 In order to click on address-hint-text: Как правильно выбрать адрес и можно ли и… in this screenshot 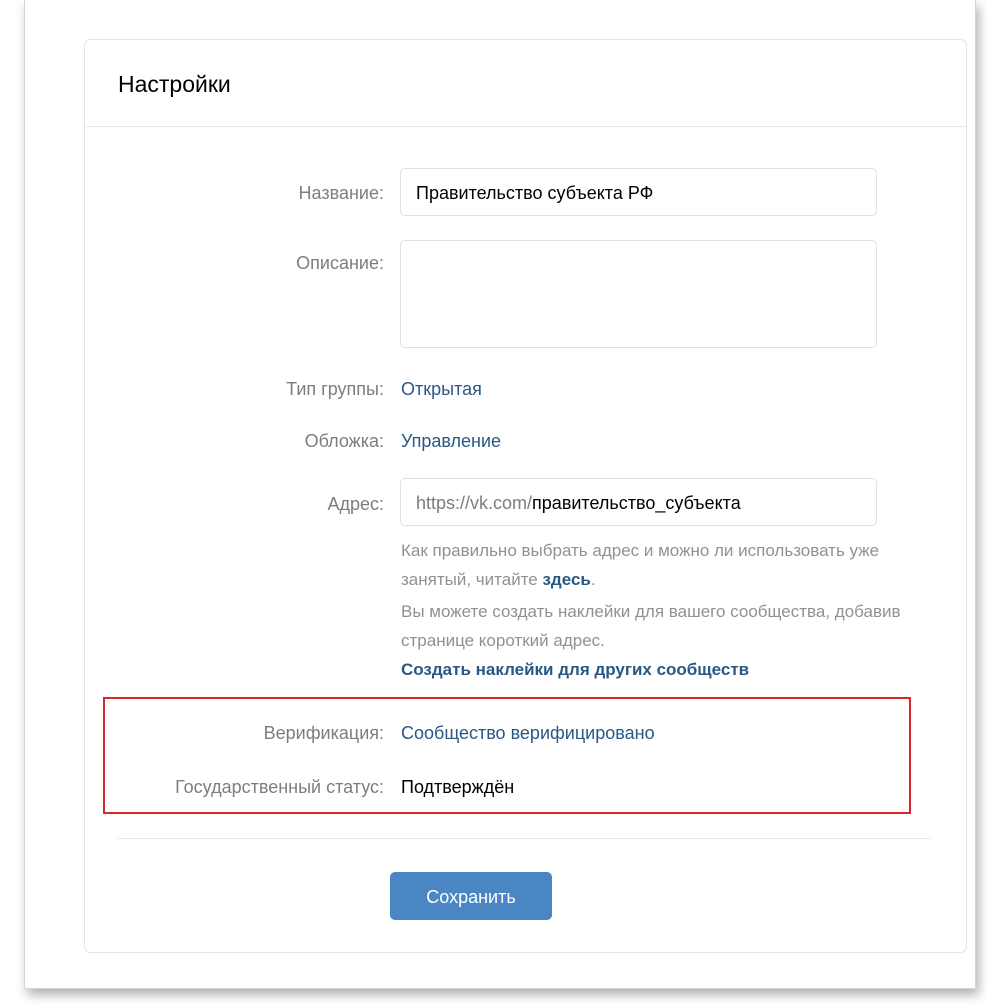, I will do `click(640, 565)`.